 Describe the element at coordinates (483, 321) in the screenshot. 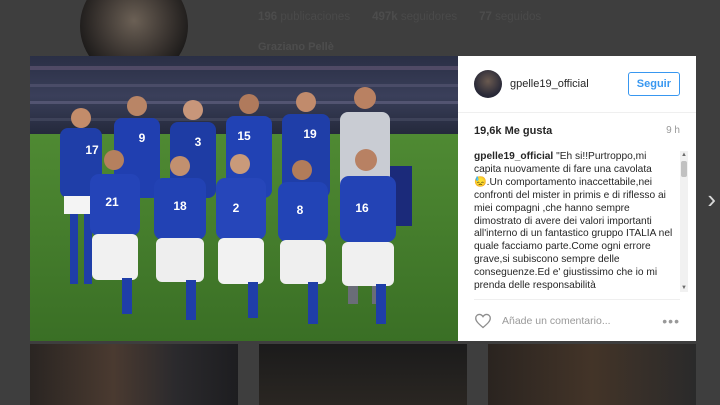

I see `heart-icon` at that location.